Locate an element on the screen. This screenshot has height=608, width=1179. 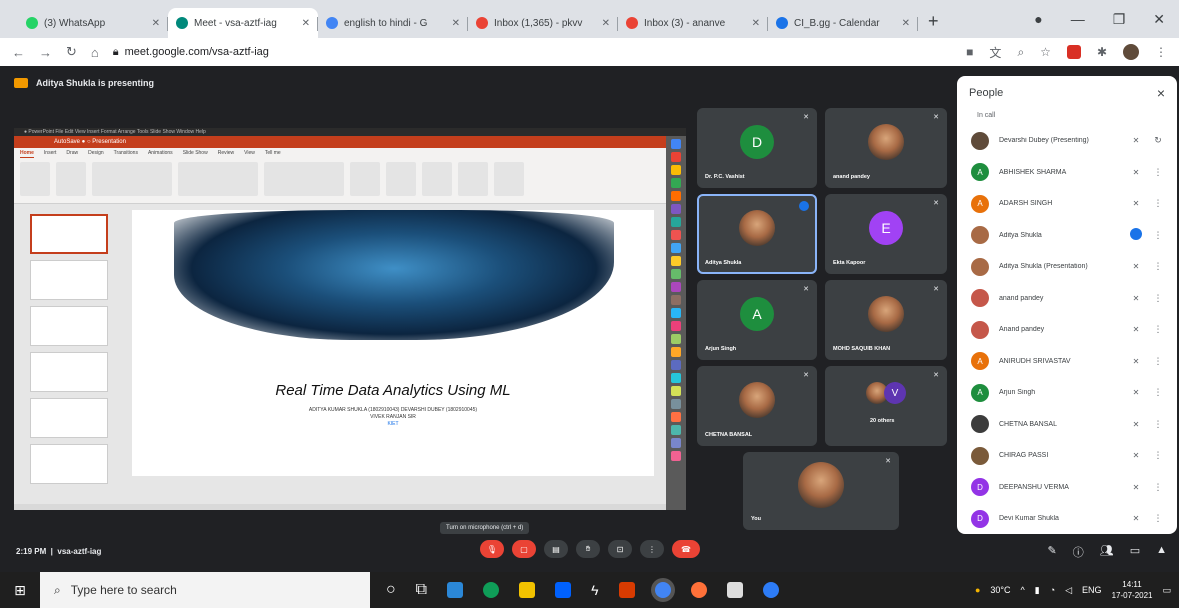
people-list-item: Devarshi Dubey (Presenting) ✕ ↻ is located at coordinates (1067, 141).